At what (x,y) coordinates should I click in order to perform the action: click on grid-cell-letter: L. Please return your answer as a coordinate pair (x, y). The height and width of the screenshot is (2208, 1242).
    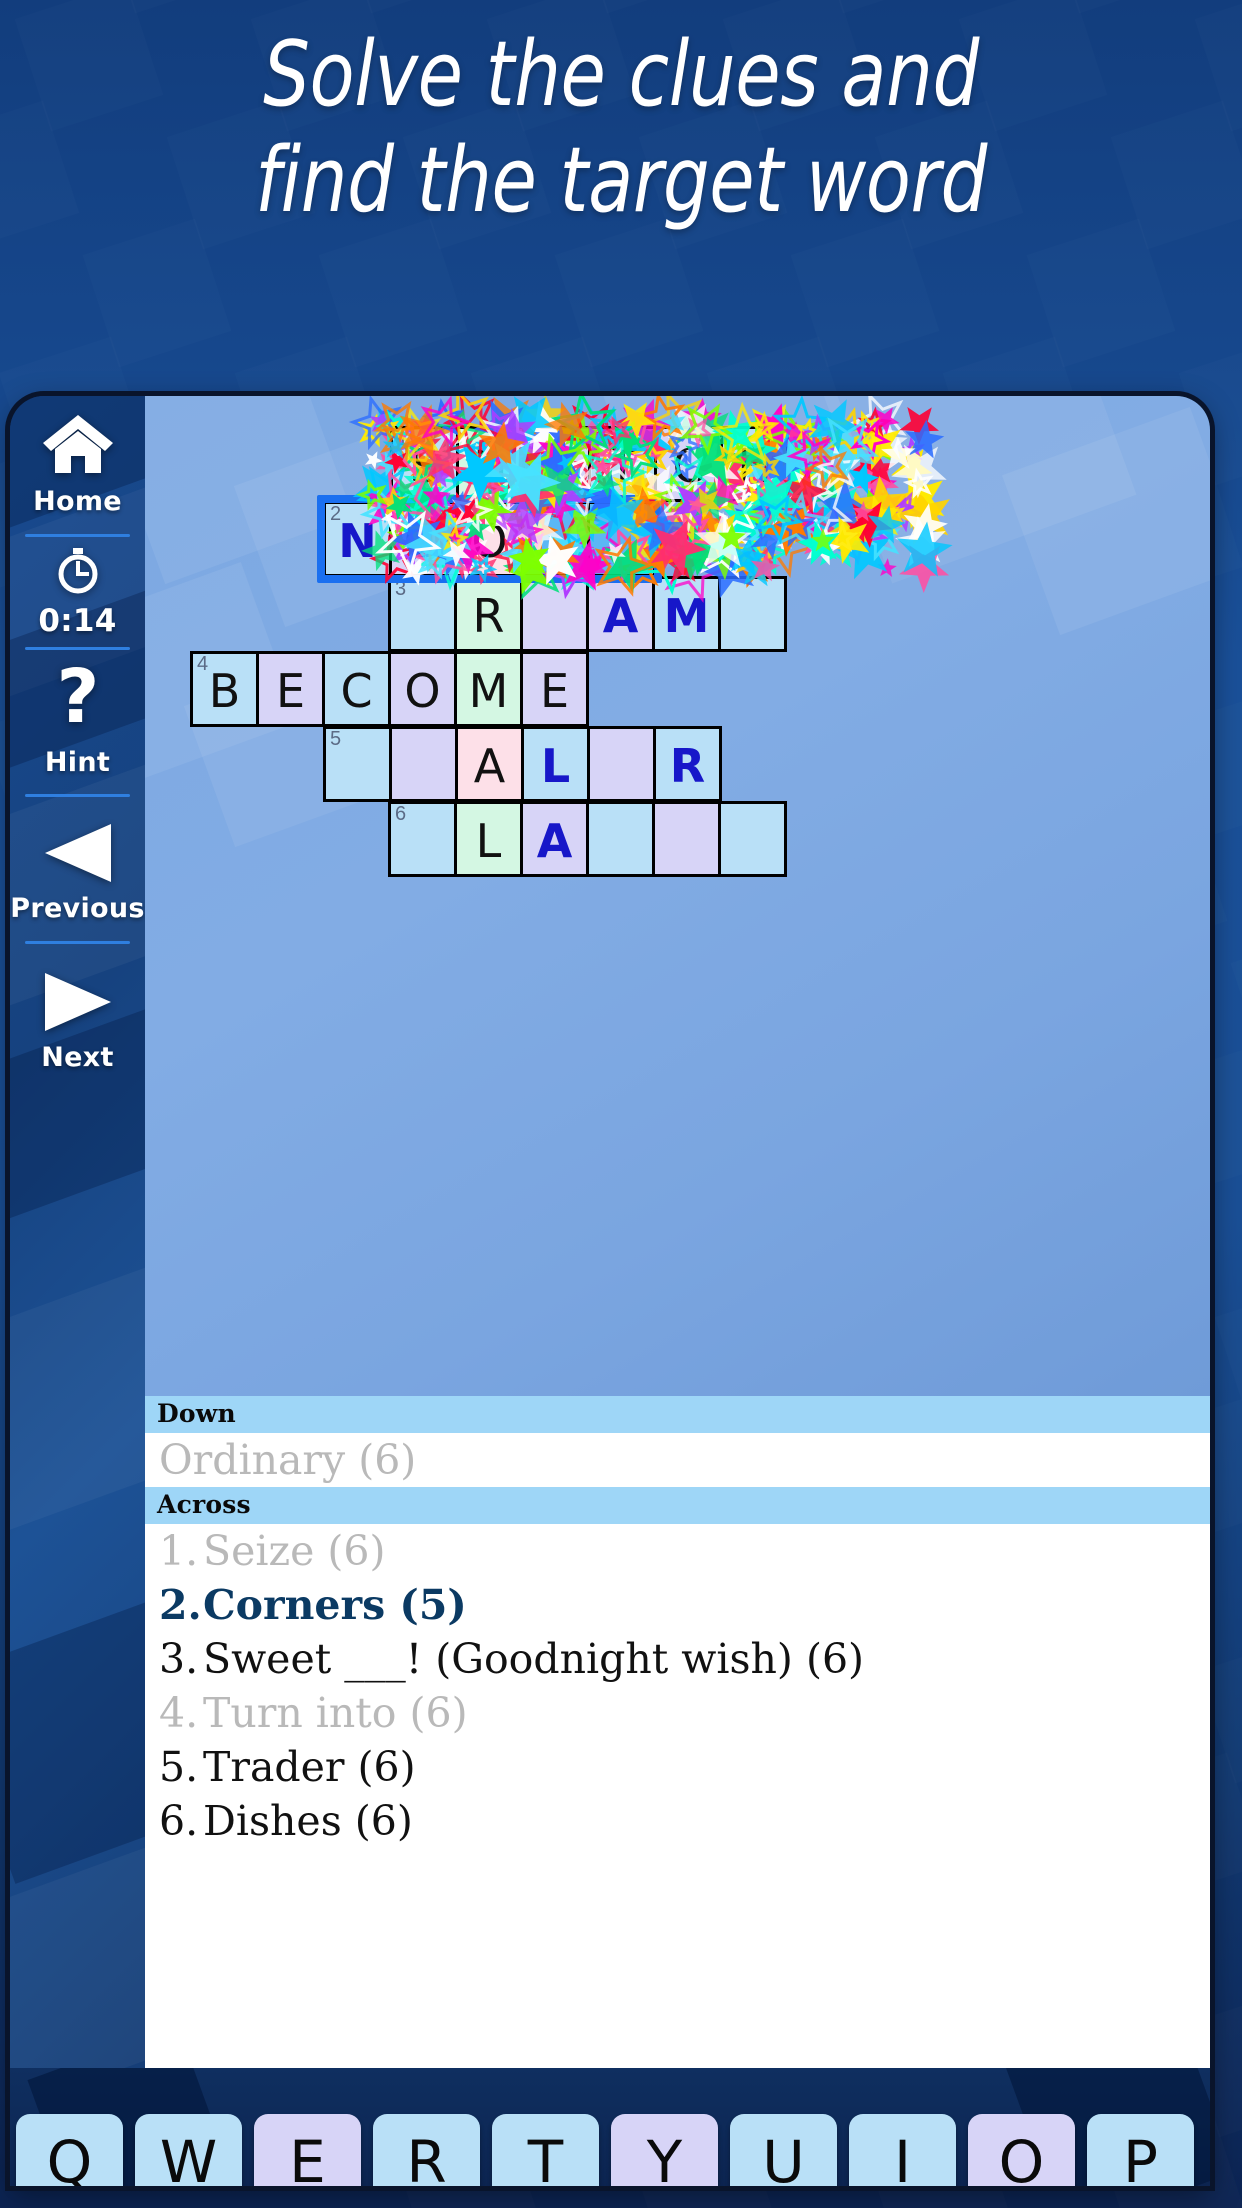
    Looking at the image, I should click on (488, 841).